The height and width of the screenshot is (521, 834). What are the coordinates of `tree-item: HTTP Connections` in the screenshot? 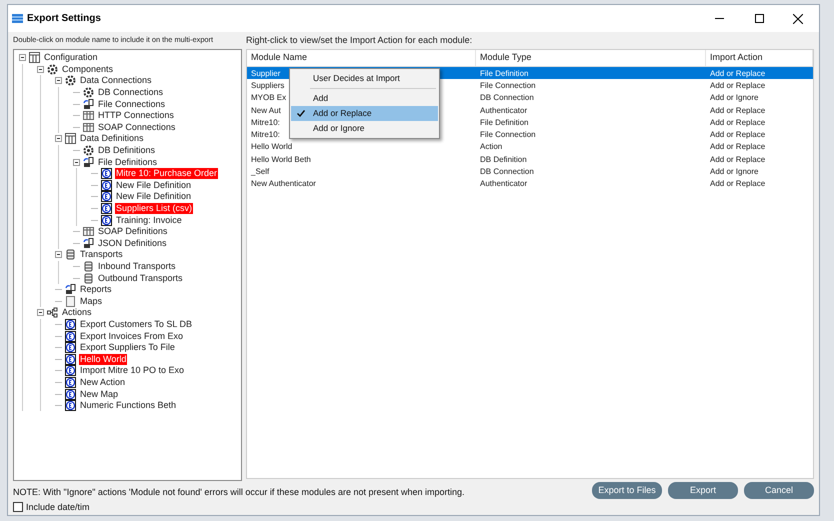 It's located at (136, 116).